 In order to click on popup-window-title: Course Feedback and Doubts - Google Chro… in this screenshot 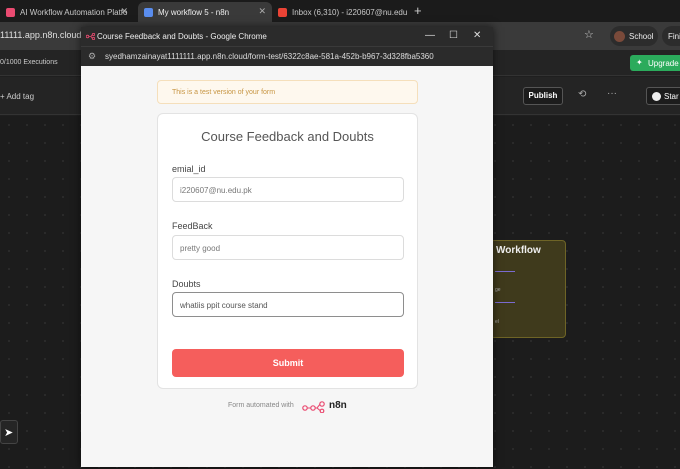, I will do `click(182, 36)`.